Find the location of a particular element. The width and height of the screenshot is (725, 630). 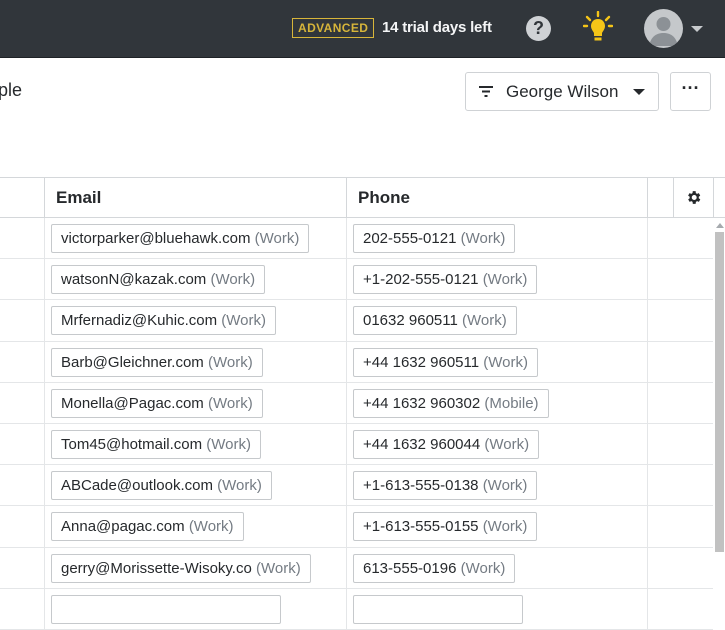

email-value: watsonN@kazak.com is located at coordinates (134, 280).